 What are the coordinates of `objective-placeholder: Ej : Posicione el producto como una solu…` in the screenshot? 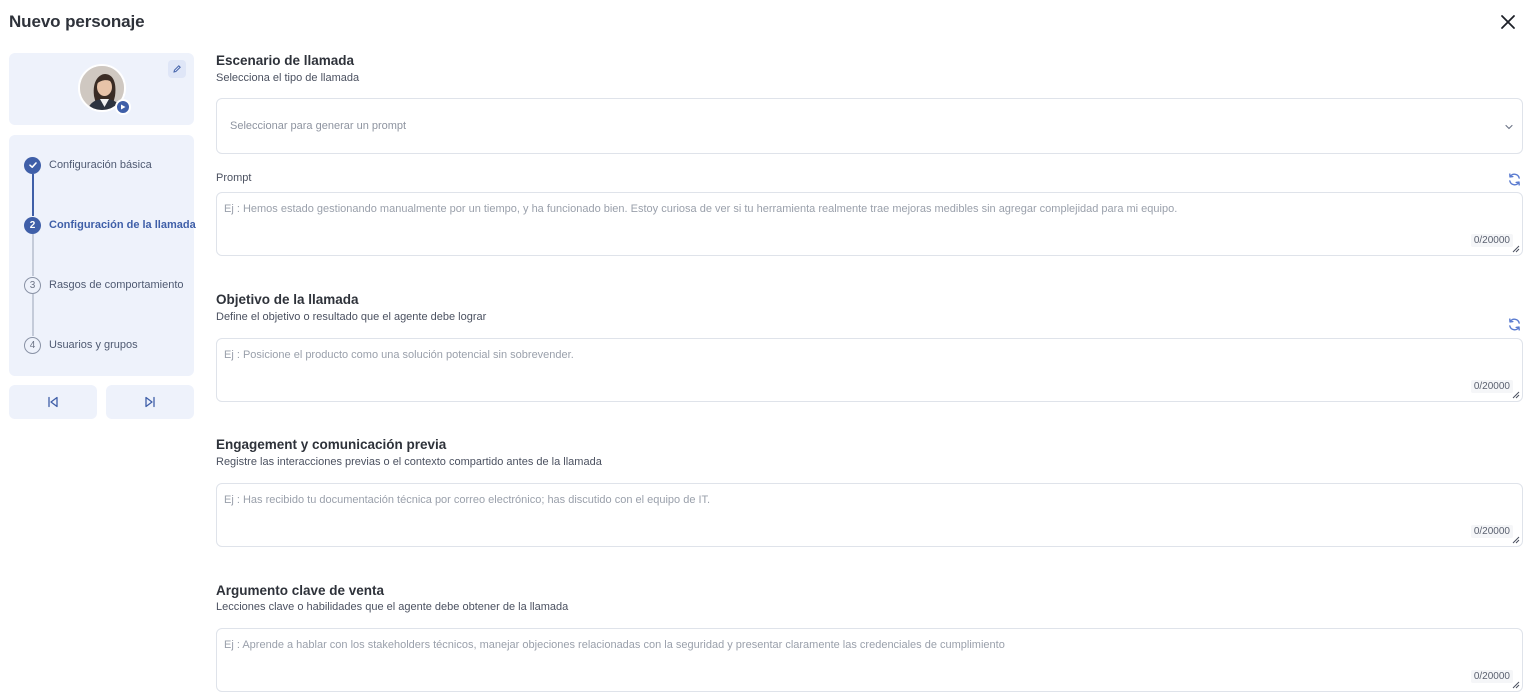 It's located at (399, 355).